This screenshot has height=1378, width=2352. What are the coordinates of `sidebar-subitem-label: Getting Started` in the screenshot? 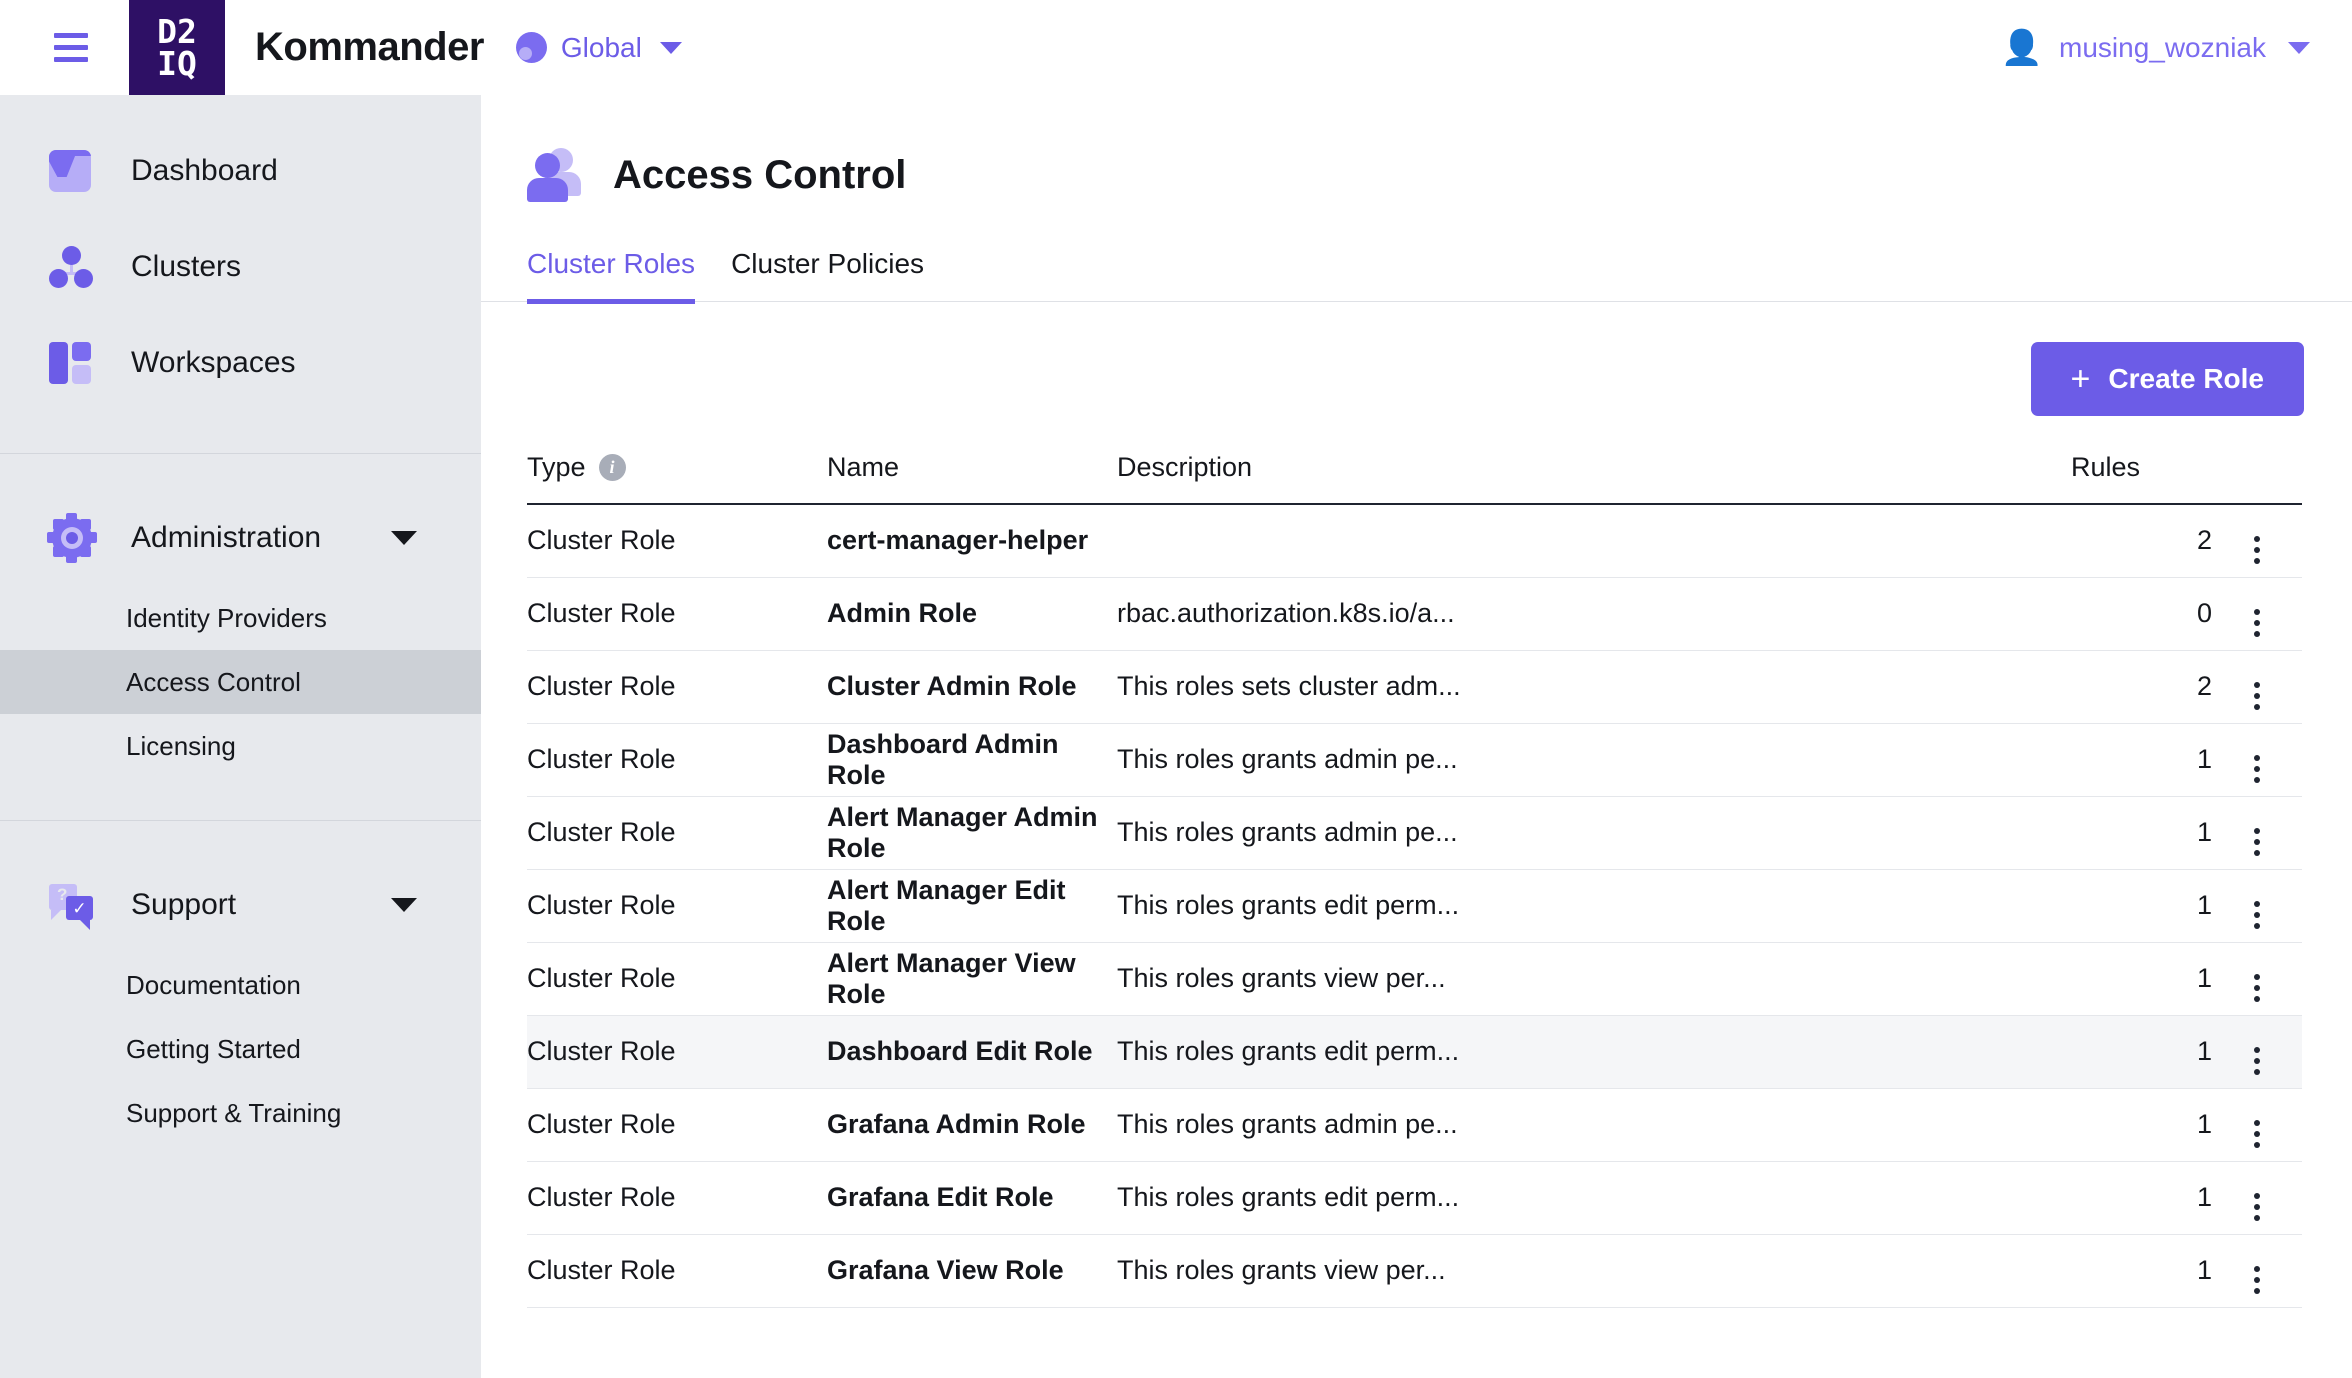 It's located at (213, 1048).